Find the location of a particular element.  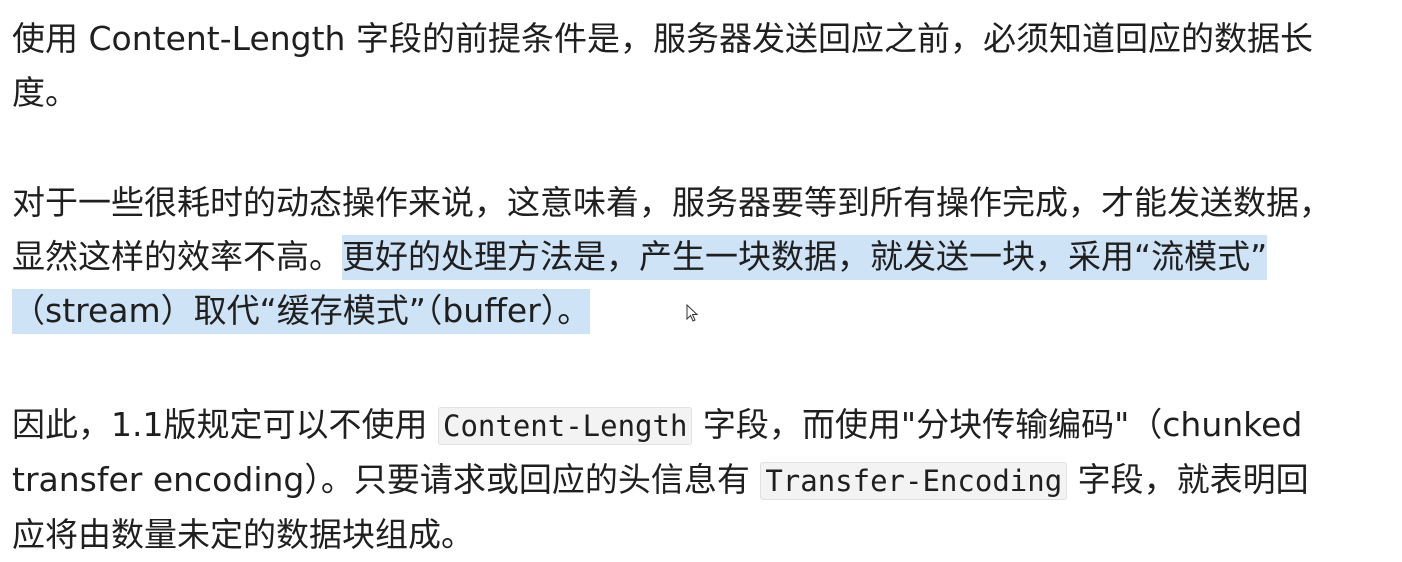

paragraph-line: 应将由数量未定的数据块组成。 is located at coordinates (243, 534).